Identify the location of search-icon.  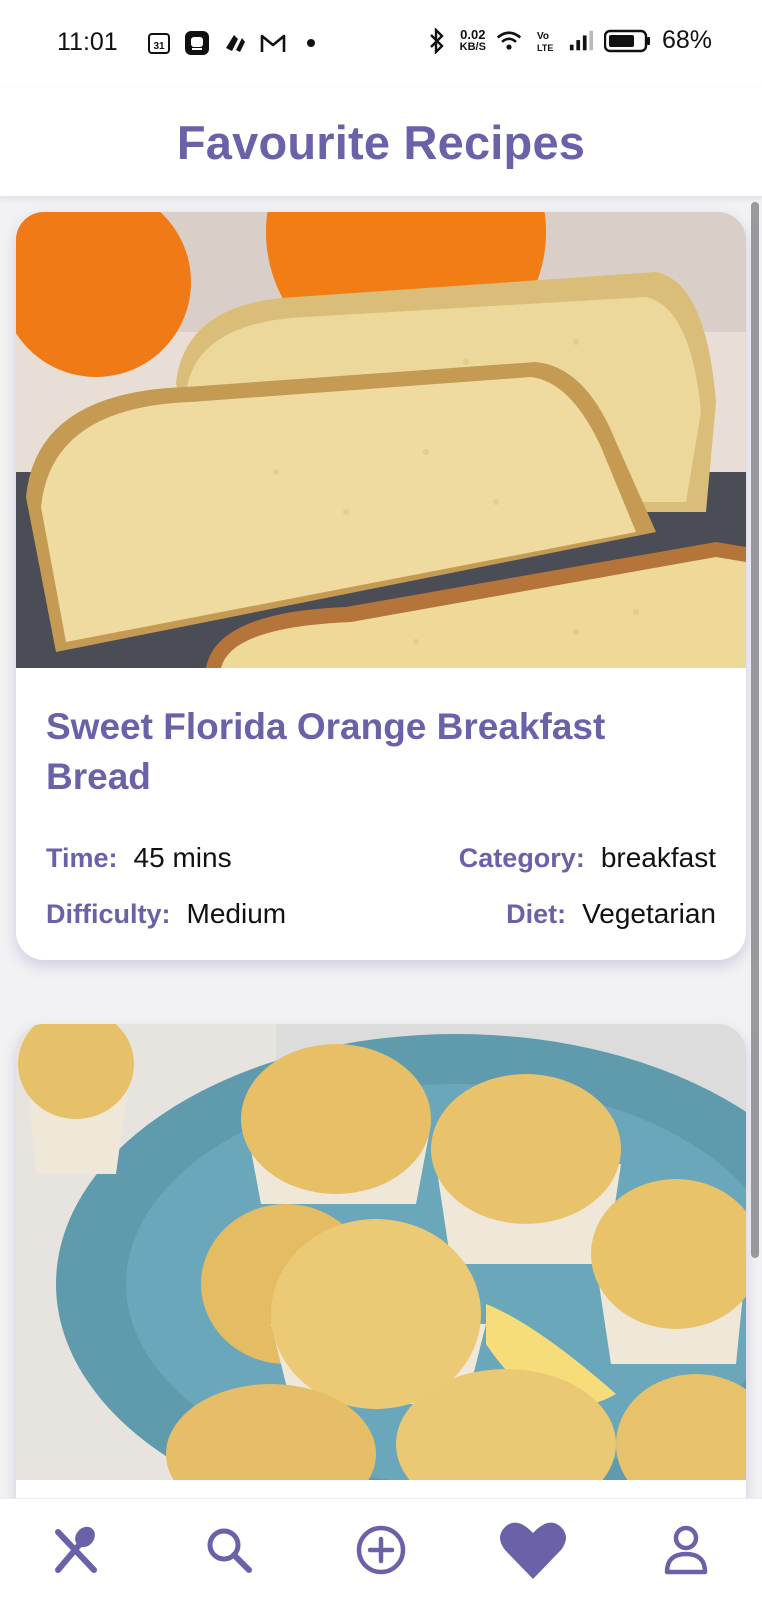
(229, 1550).